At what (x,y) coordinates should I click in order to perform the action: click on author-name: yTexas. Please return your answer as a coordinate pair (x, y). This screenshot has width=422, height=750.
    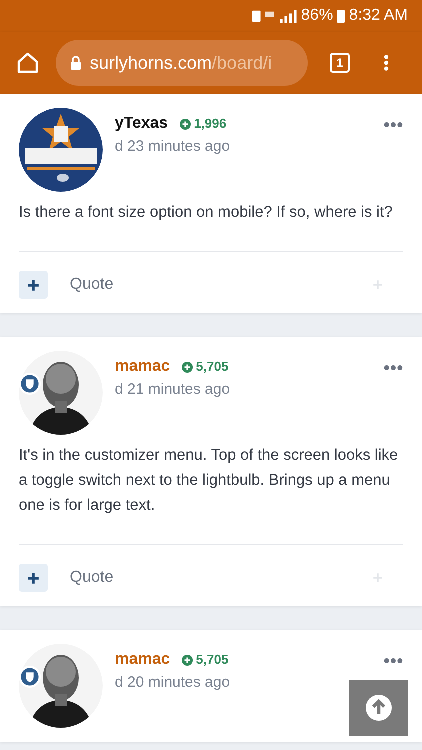
    Looking at the image, I should click on (141, 124).